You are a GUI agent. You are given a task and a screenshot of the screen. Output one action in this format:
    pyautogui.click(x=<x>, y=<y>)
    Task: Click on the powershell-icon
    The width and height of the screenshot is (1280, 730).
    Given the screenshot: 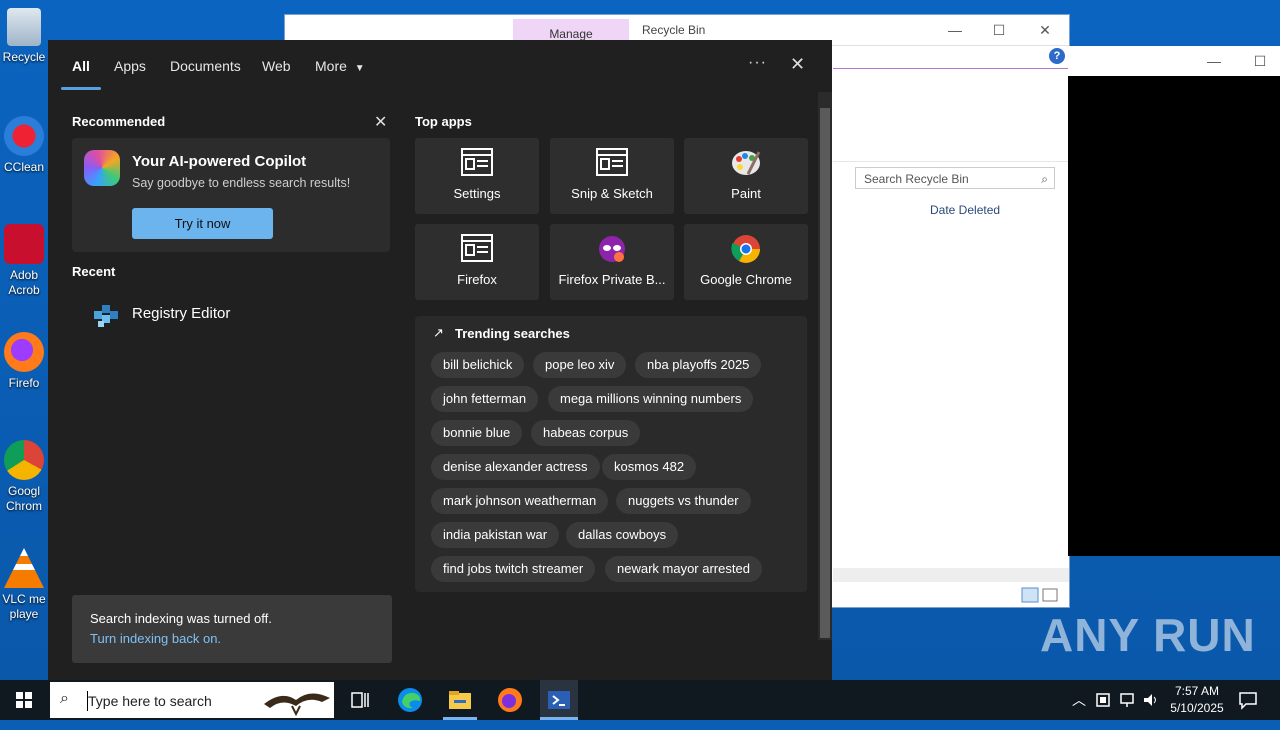 What is the action you would take?
    pyautogui.click(x=559, y=700)
    